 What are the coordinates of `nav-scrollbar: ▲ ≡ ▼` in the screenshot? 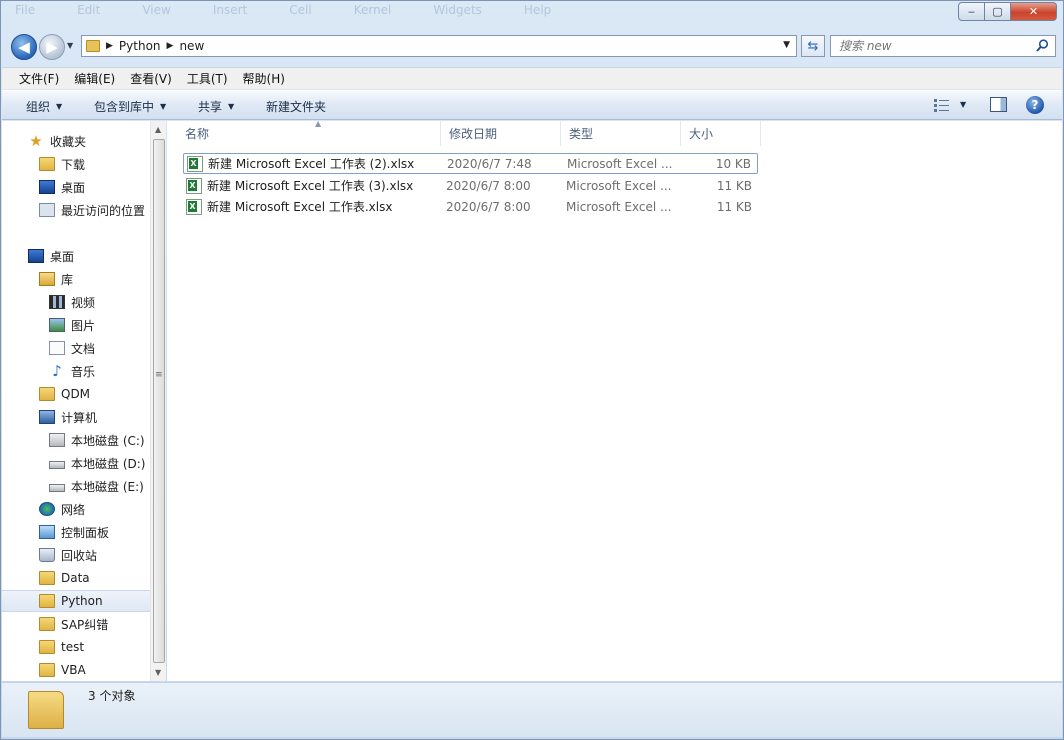 It's located at (158, 401).